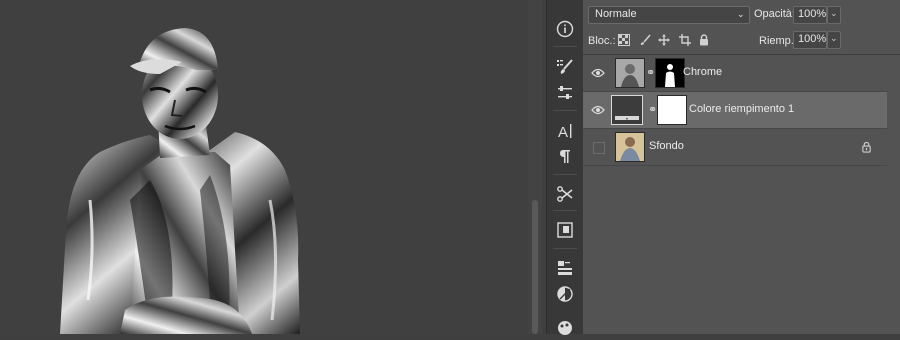 This screenshot has height=340, width=900. Describe the element at coordinates (616, 14) in the screenshot. I see `blend-mode-value: Normale` at that location.